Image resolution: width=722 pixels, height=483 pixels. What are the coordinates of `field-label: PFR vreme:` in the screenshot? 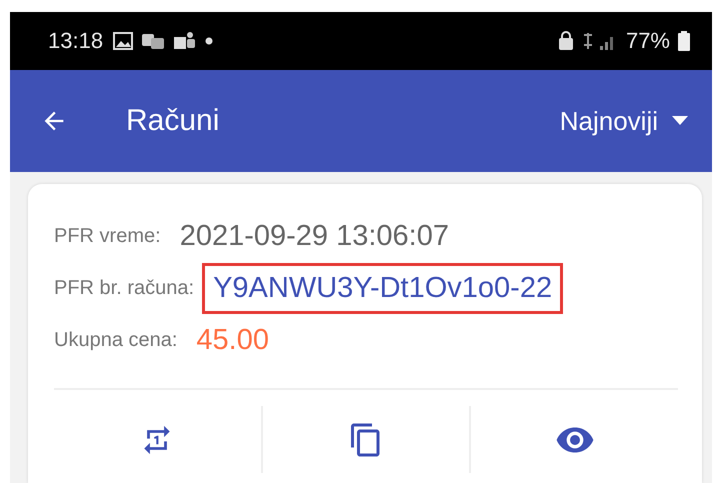 It's located at (107, 236).